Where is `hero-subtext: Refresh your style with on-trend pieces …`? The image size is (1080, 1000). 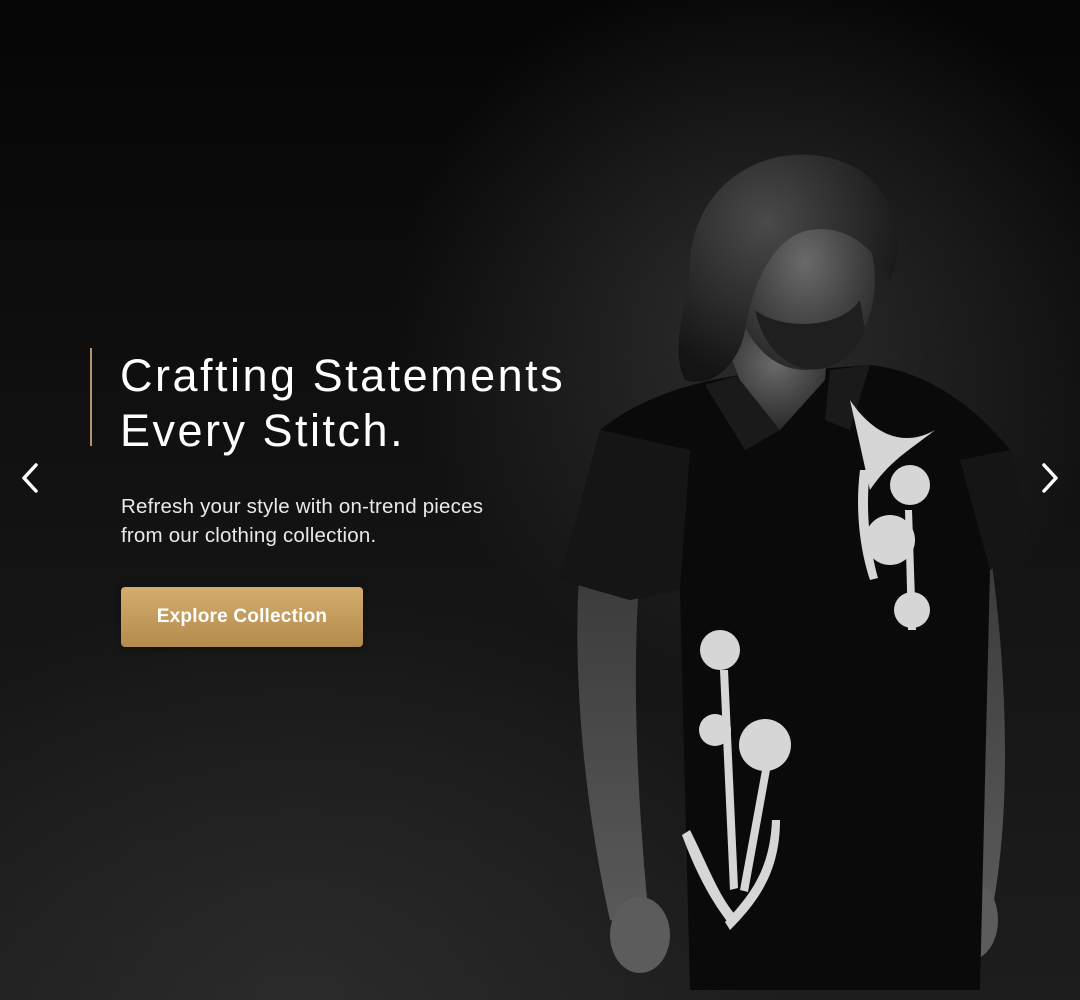 hero-subtext: Refresh your style with on-trend pieces … is located at coordinates (302, 521).